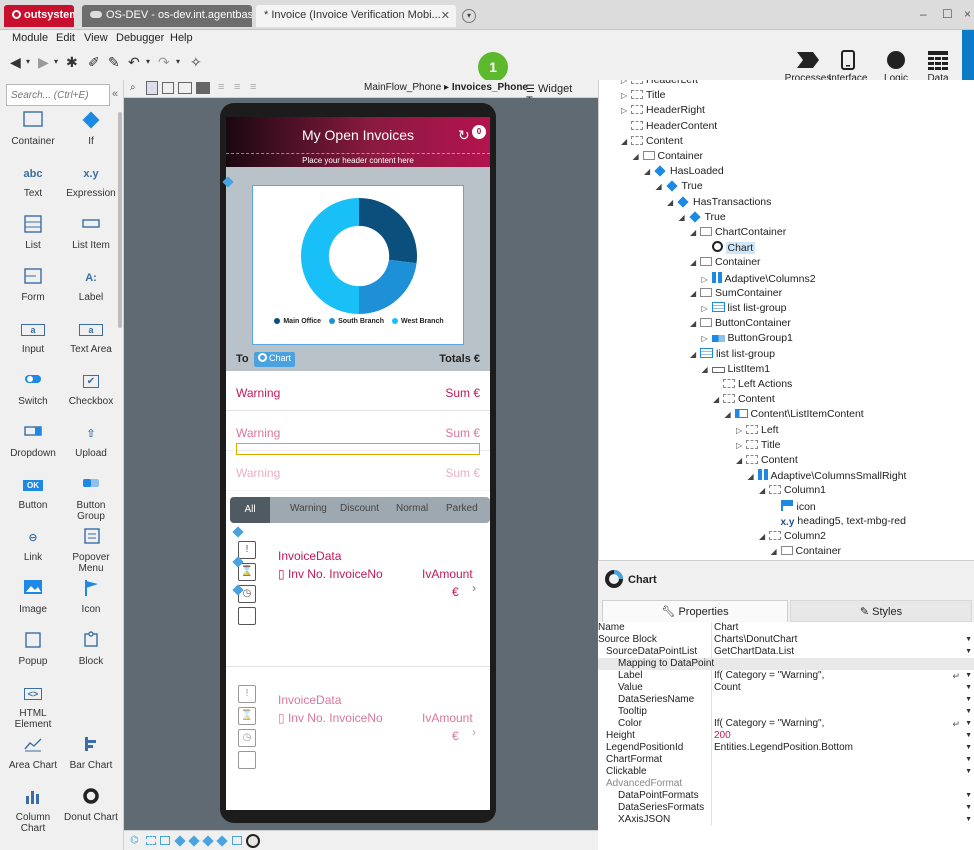 This screenshot has height=850, width=974. I want to click on phone-preview-icon, so click(152, 88).